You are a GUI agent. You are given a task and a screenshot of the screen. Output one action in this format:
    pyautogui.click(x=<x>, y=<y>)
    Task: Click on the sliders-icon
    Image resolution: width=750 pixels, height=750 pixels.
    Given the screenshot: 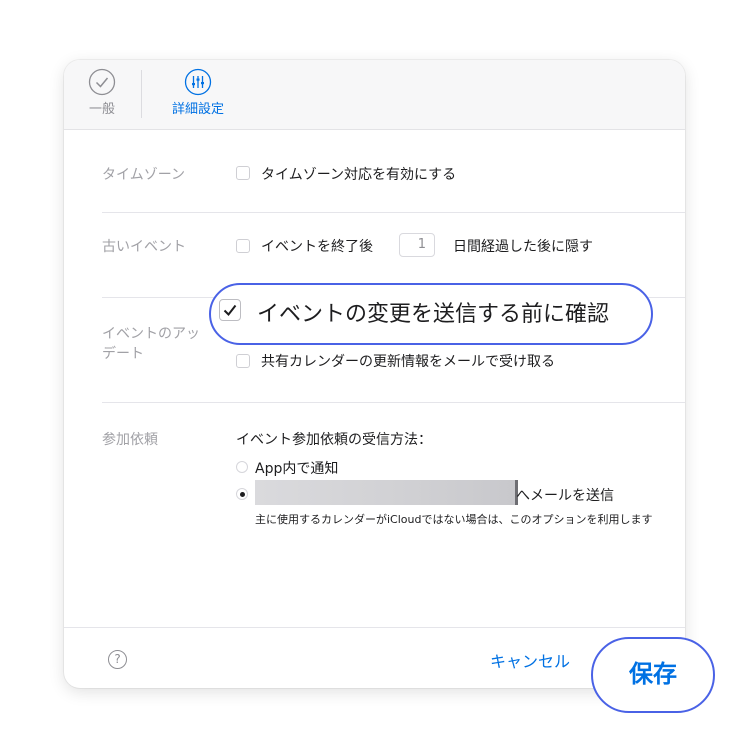 What is the action you would take?
    pyautogui.click(x=198, y=82)
    